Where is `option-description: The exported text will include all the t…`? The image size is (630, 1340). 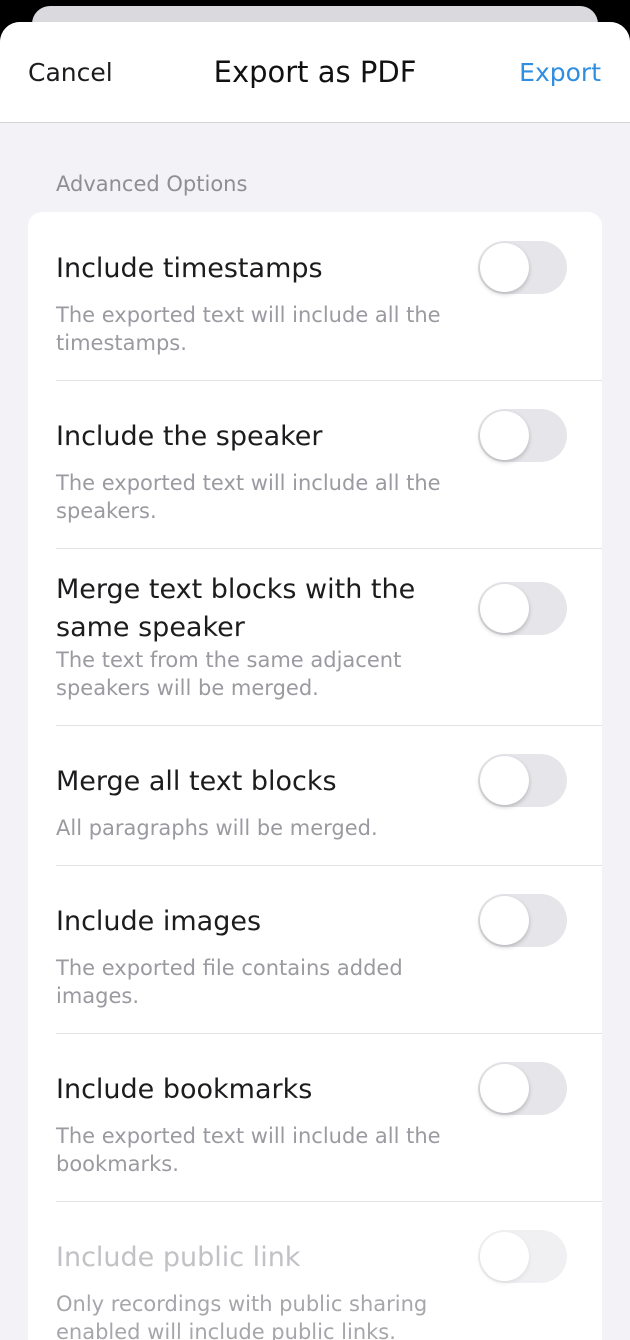 option-description: The exported text will include all the t… is located at coordinates (248, 329).